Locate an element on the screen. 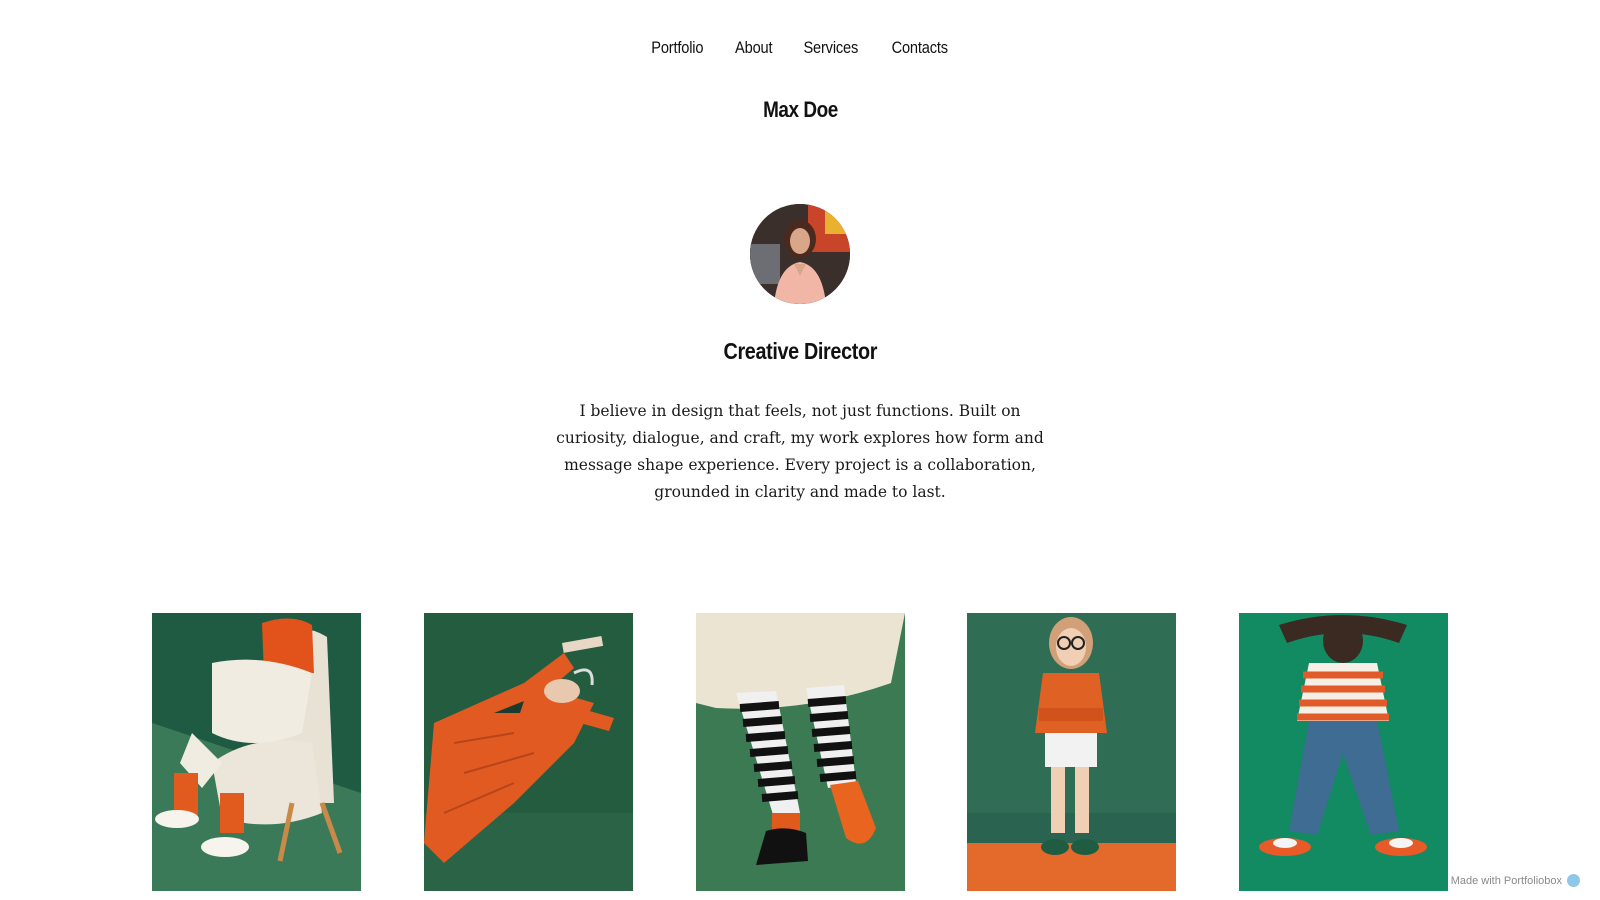 The image size is (1600, 900). site-title: Max Doe is located at coordinates (800, 110).